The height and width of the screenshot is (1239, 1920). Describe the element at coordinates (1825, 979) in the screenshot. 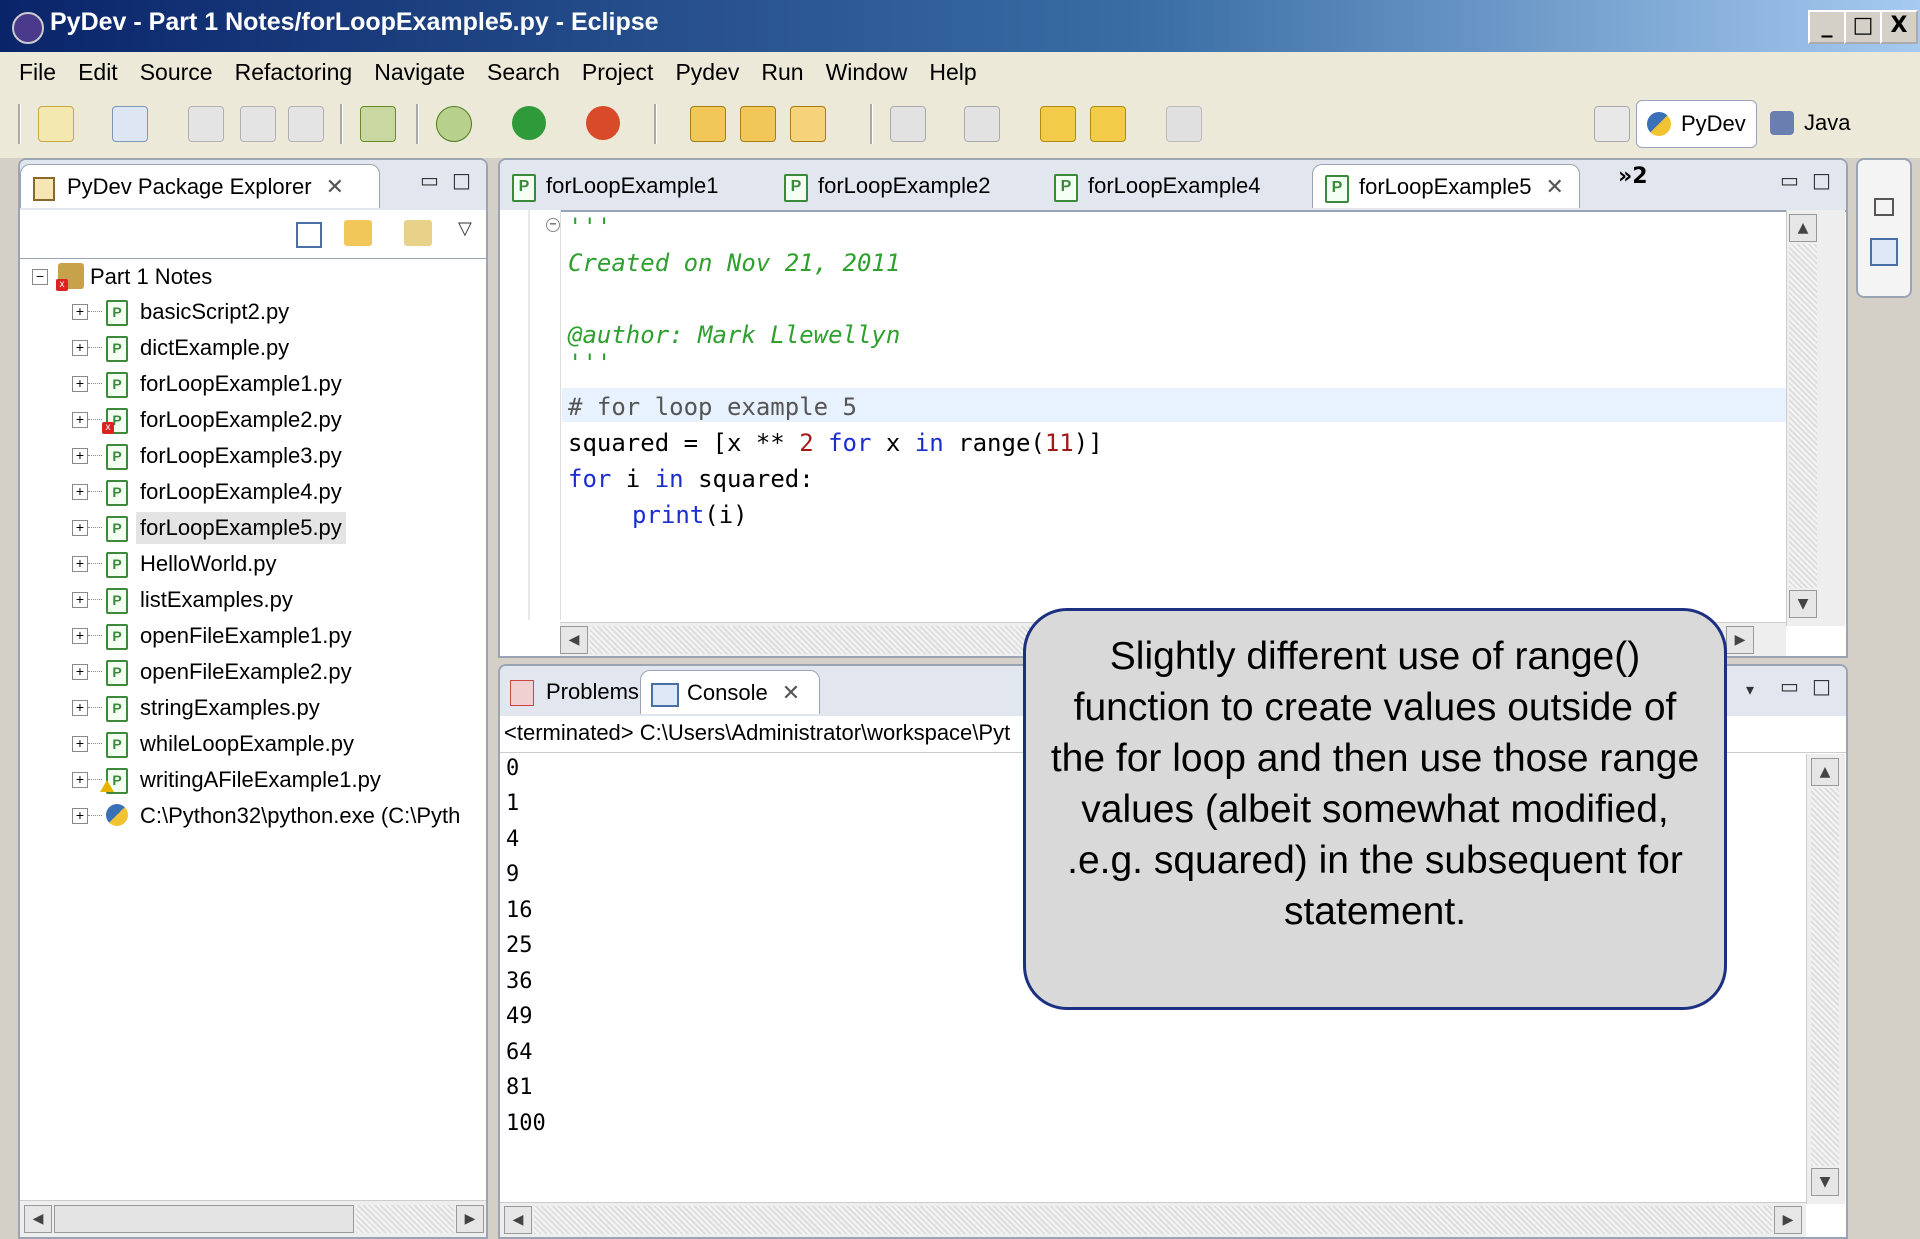

I see `console-vertical-scrollbar: ▲ ▼` at that location.